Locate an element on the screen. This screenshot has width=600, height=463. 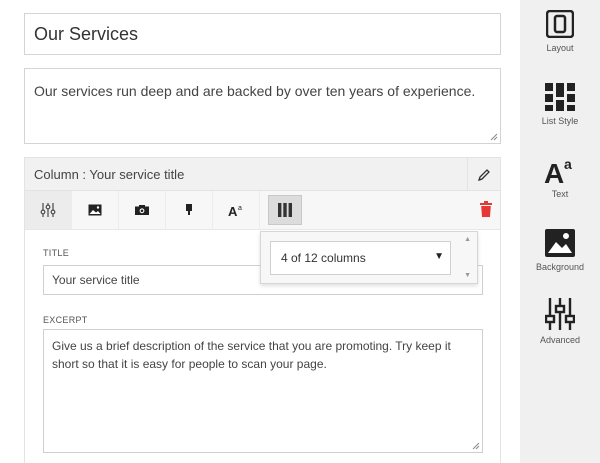
image-icon is located at coordinates (95, 210).